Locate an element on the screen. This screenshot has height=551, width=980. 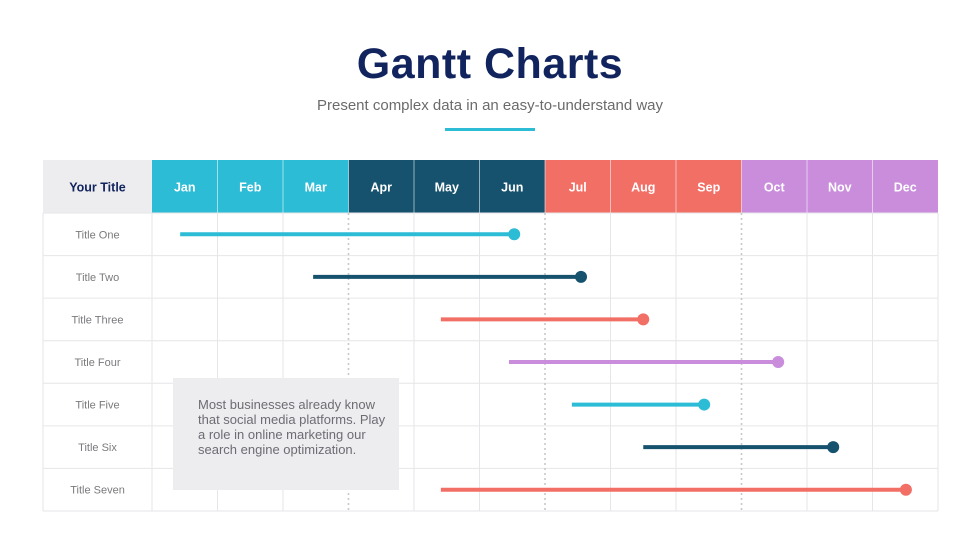
month-label-may: May is located at coordinates (447, 188).